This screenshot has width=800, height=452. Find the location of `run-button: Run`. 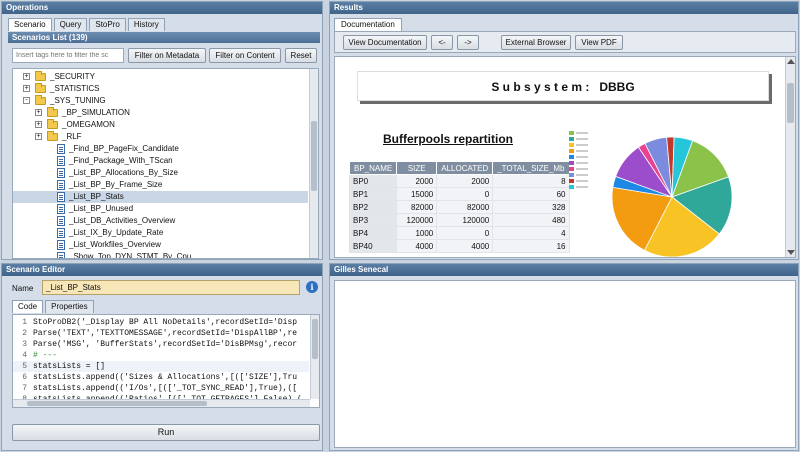

run-button: Run is located at coordinates (166, 432).